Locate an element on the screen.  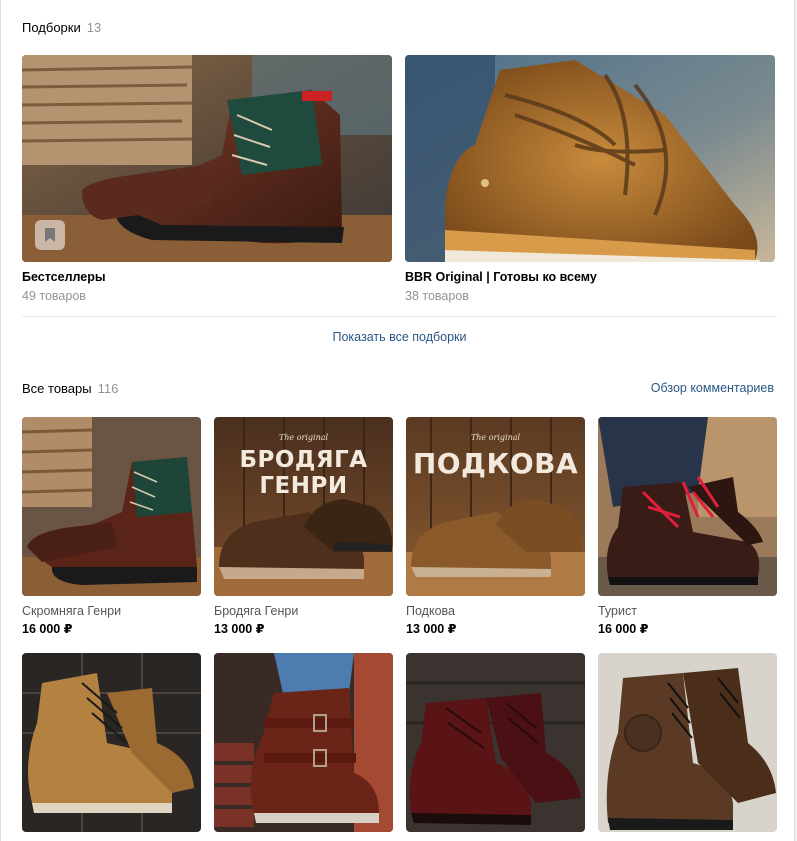
reviews-overview-link: Обзор комментариев is located at coordinates (712, 388).